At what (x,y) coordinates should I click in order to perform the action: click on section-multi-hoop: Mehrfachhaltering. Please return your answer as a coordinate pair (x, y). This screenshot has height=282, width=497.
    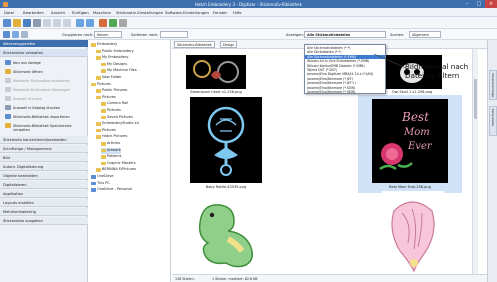
    Looking at the image, I should click on (44, 212).